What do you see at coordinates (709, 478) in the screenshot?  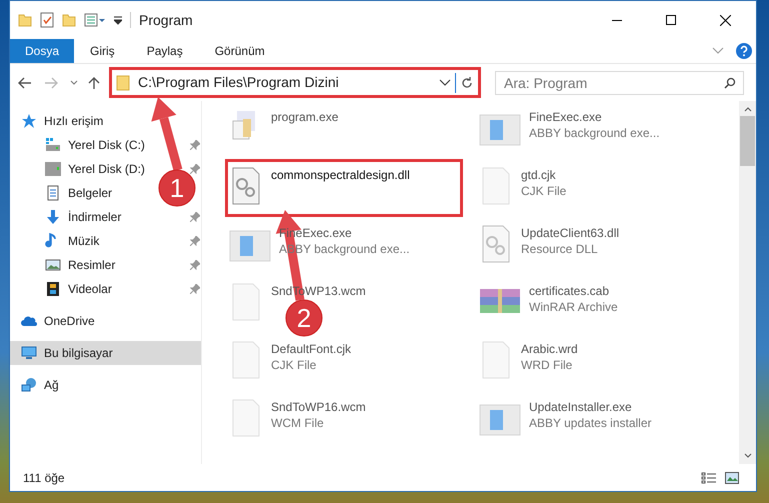 I see `details-view-icon` at bounding box center [709, 478].